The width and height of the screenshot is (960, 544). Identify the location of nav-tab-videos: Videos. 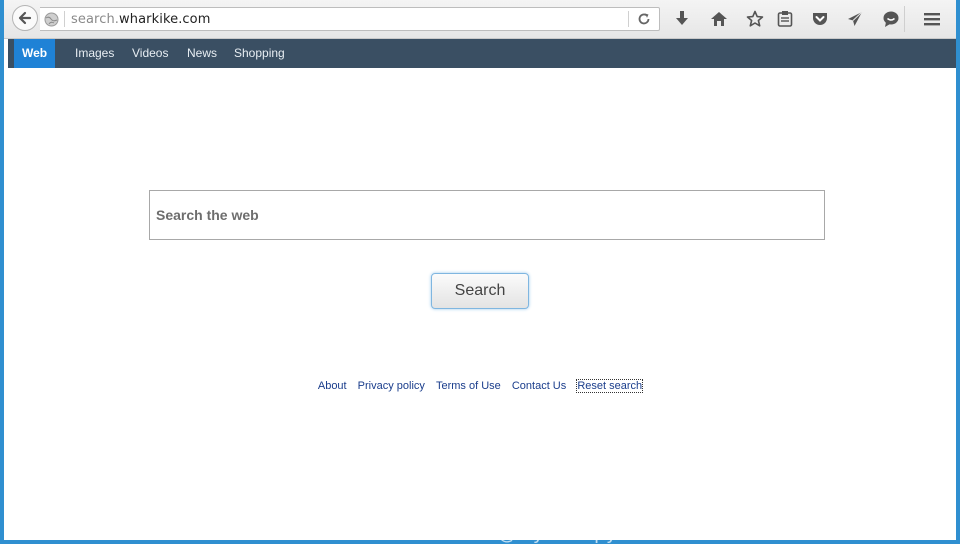
(150, 53).